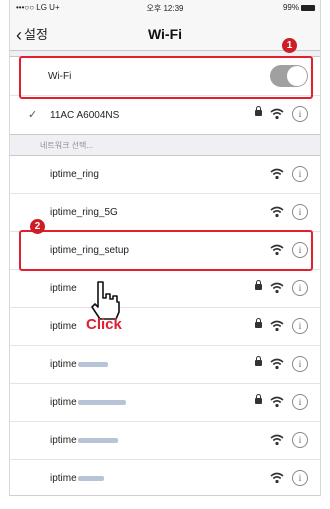 The width and height of the screenshot is (330, 509). What do you see at coordinates (74, 174) in the screenshot?
I see `network-name: iptime_ring` at bounding box center [74, 174].